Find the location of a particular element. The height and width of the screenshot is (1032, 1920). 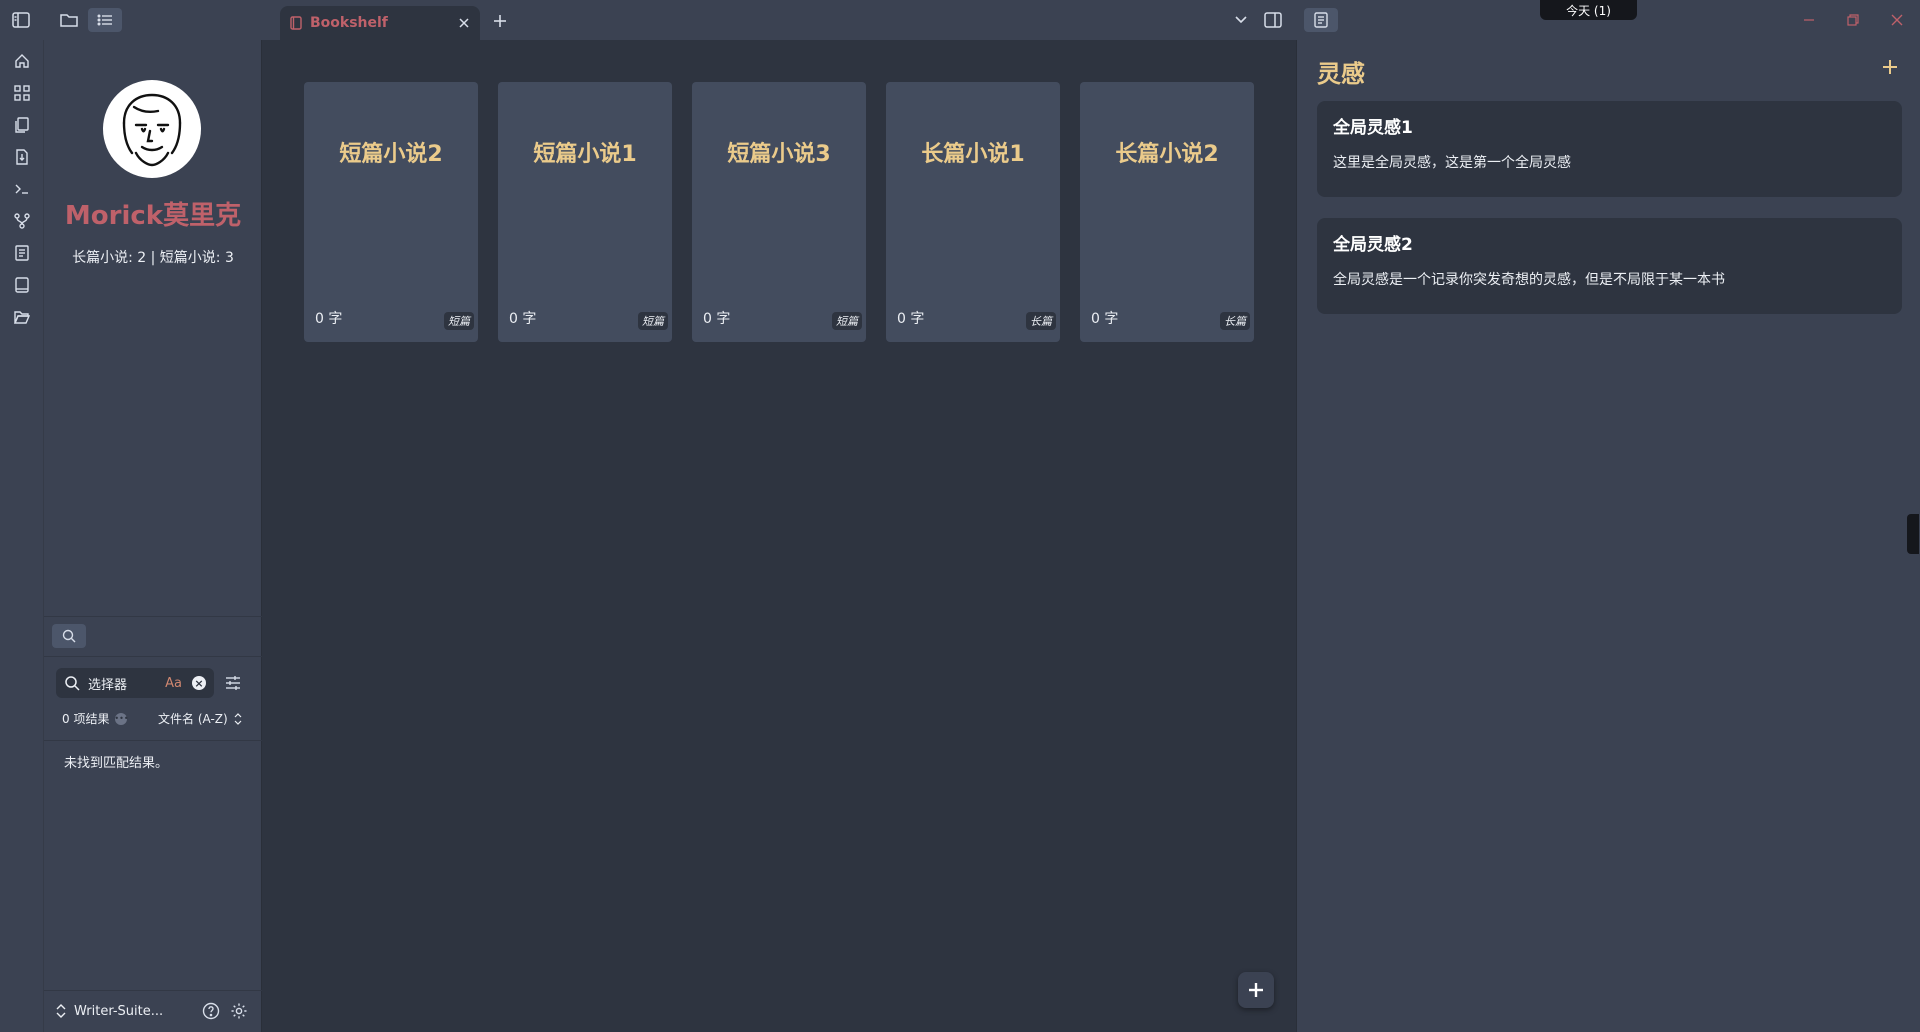

inspiration-title: 全局灵感2 is located at coordinates (1373, 245).